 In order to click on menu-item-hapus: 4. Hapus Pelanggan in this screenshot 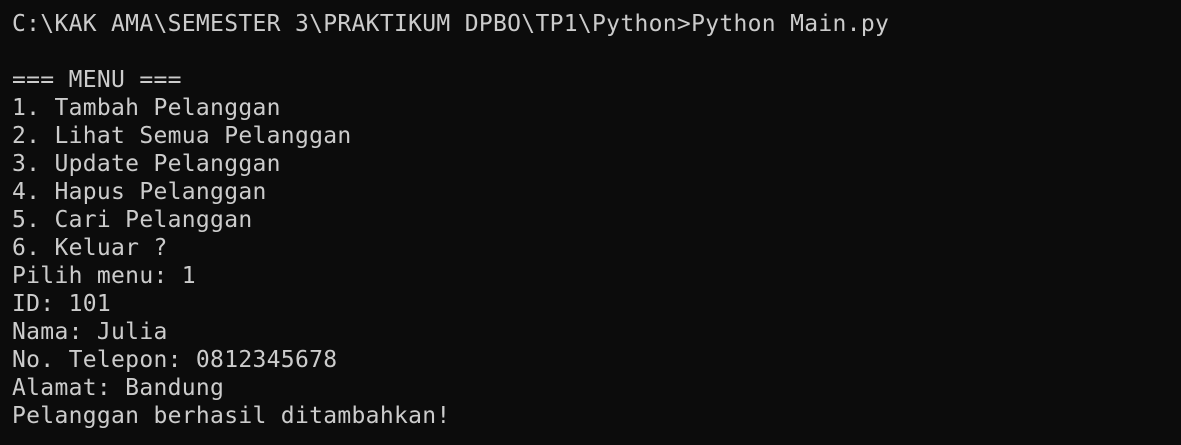, I will do `click(139, 192)`.